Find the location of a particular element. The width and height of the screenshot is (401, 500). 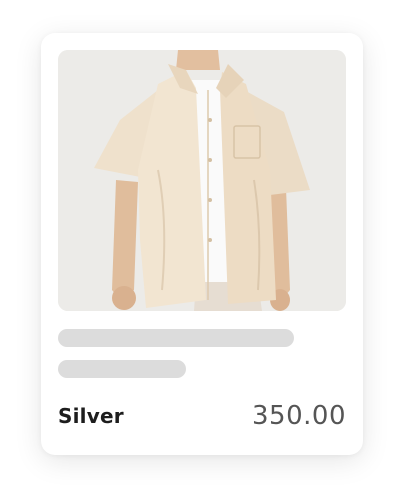

product-price: 350.00 is located at coordinates (299, 416).